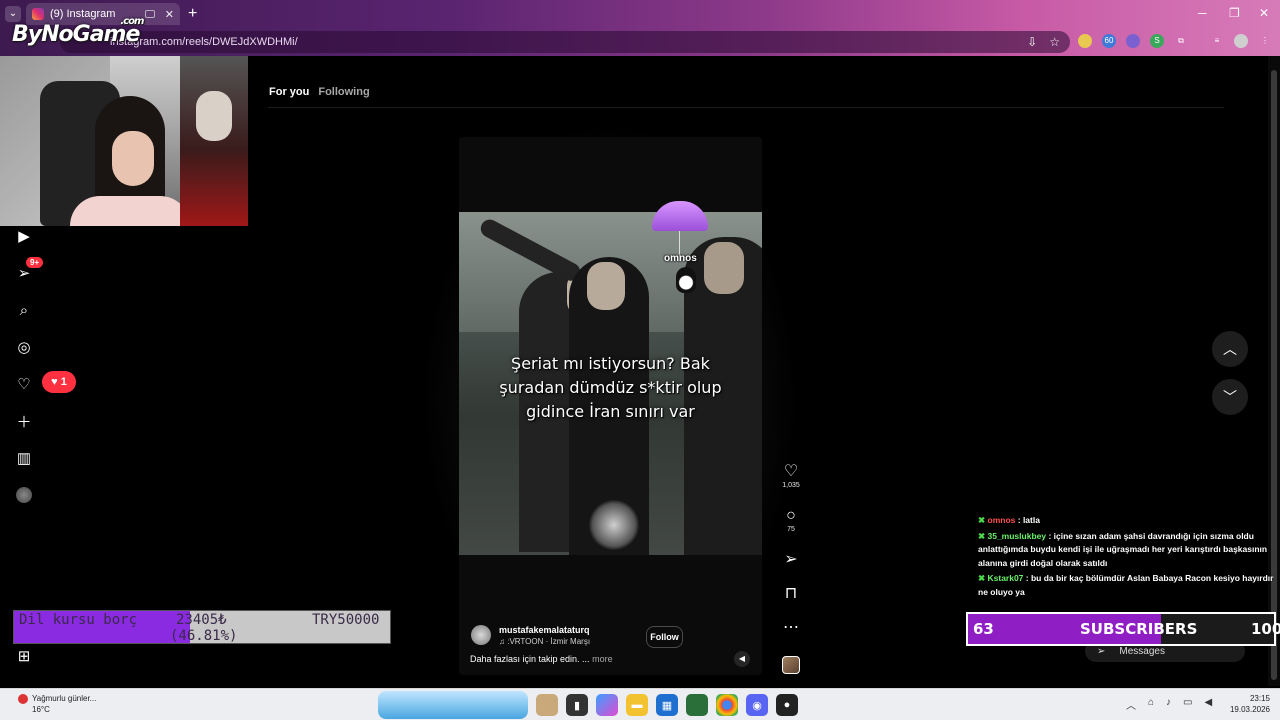 The height and width of the screenshot is (720, 1280). Describe the element at coordinates (791, 529) in the screenshot. I see `comment-count: 75` at that location.